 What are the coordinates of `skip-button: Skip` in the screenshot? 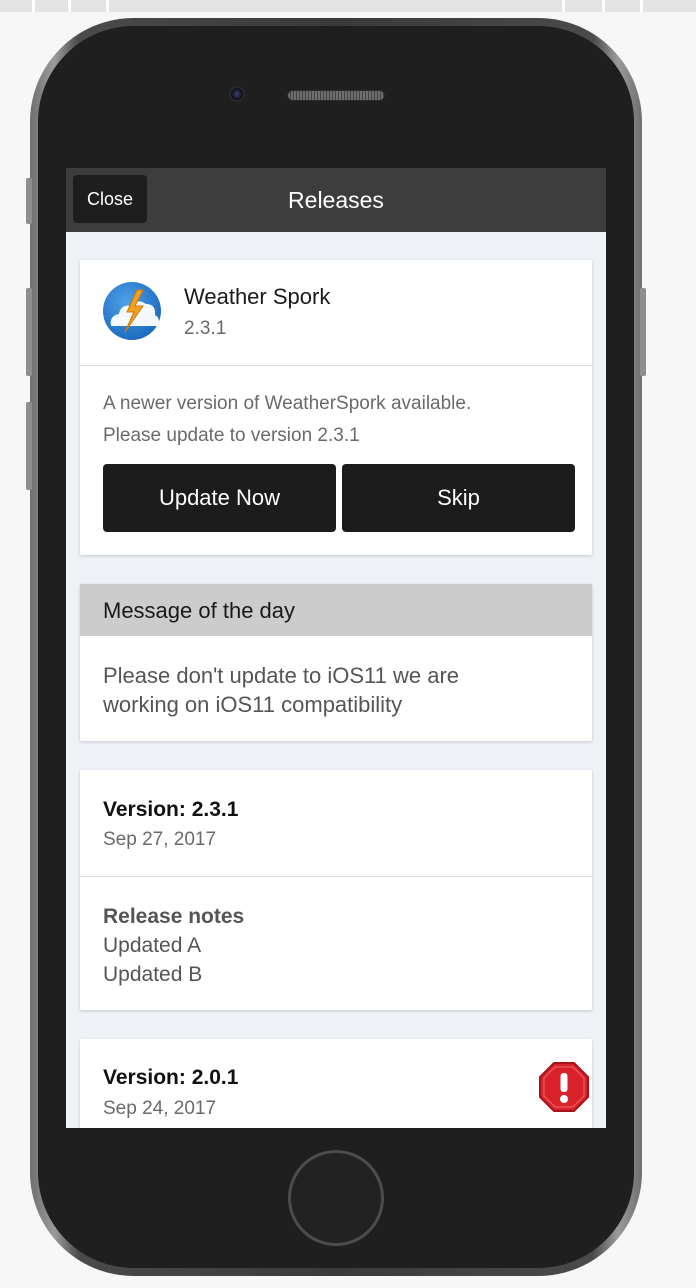 It's located at (458, 498).